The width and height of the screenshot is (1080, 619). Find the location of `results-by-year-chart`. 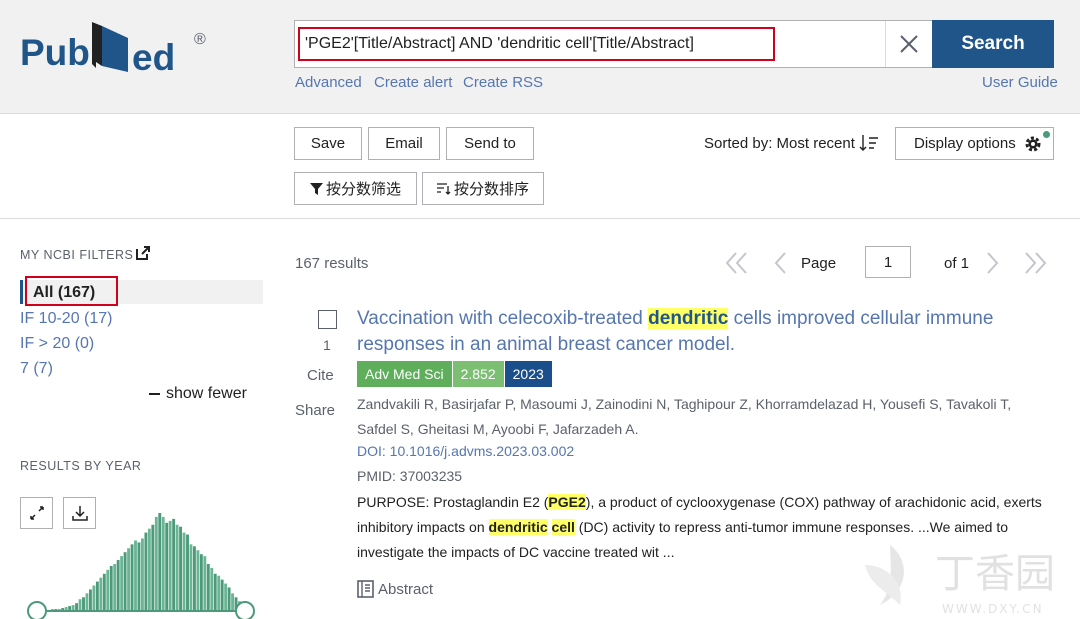

results-by-year-chart is located at coordinates (142, 554).